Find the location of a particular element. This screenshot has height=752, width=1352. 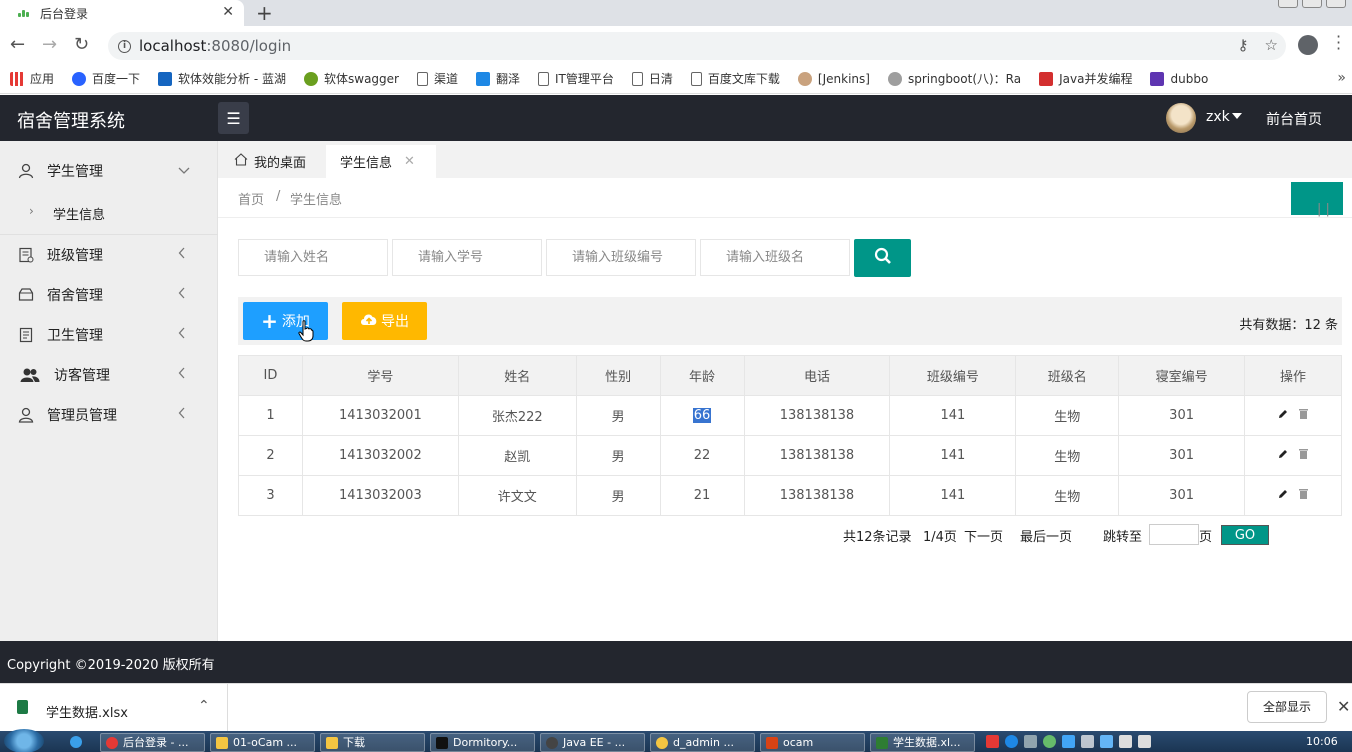

start-button-icon is located at coordinates (24, 740).